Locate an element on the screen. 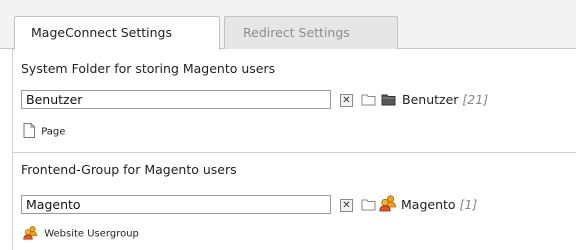 This screenshot has width=576, height=250. system-folder-input: Benutzer is located at coordinates (176, 99).